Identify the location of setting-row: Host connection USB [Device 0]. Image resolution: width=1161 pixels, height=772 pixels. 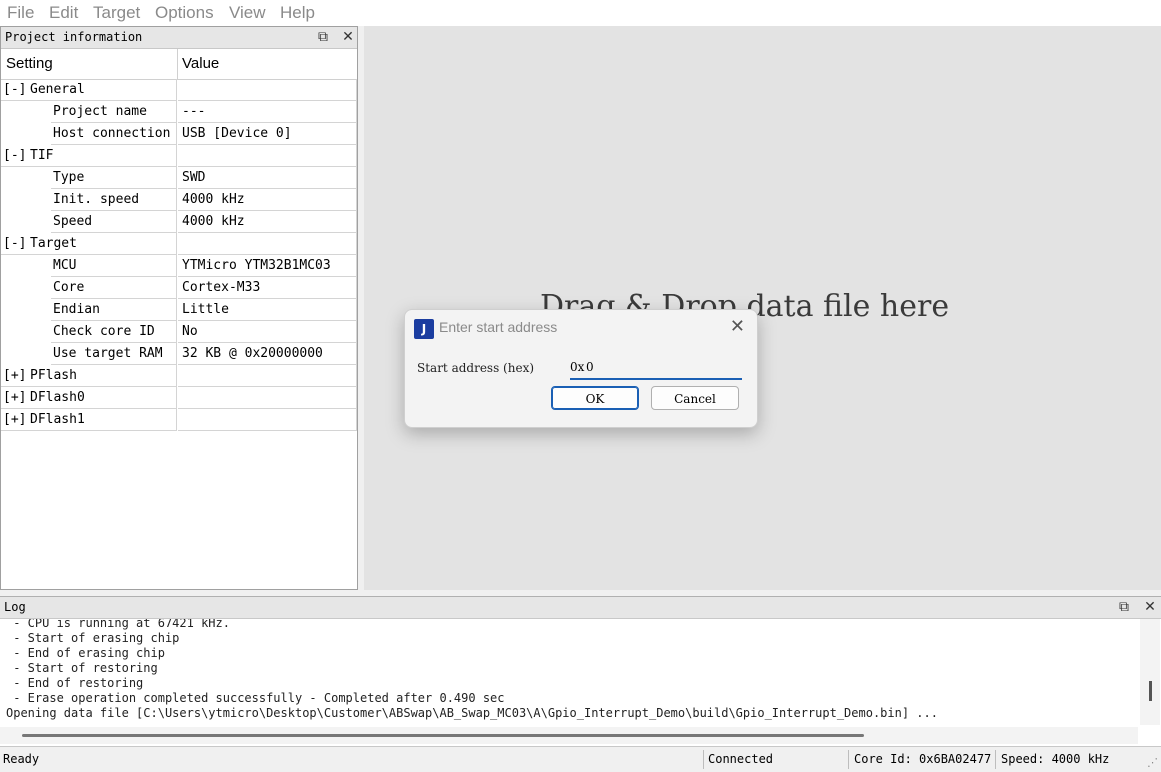
(179, 134).